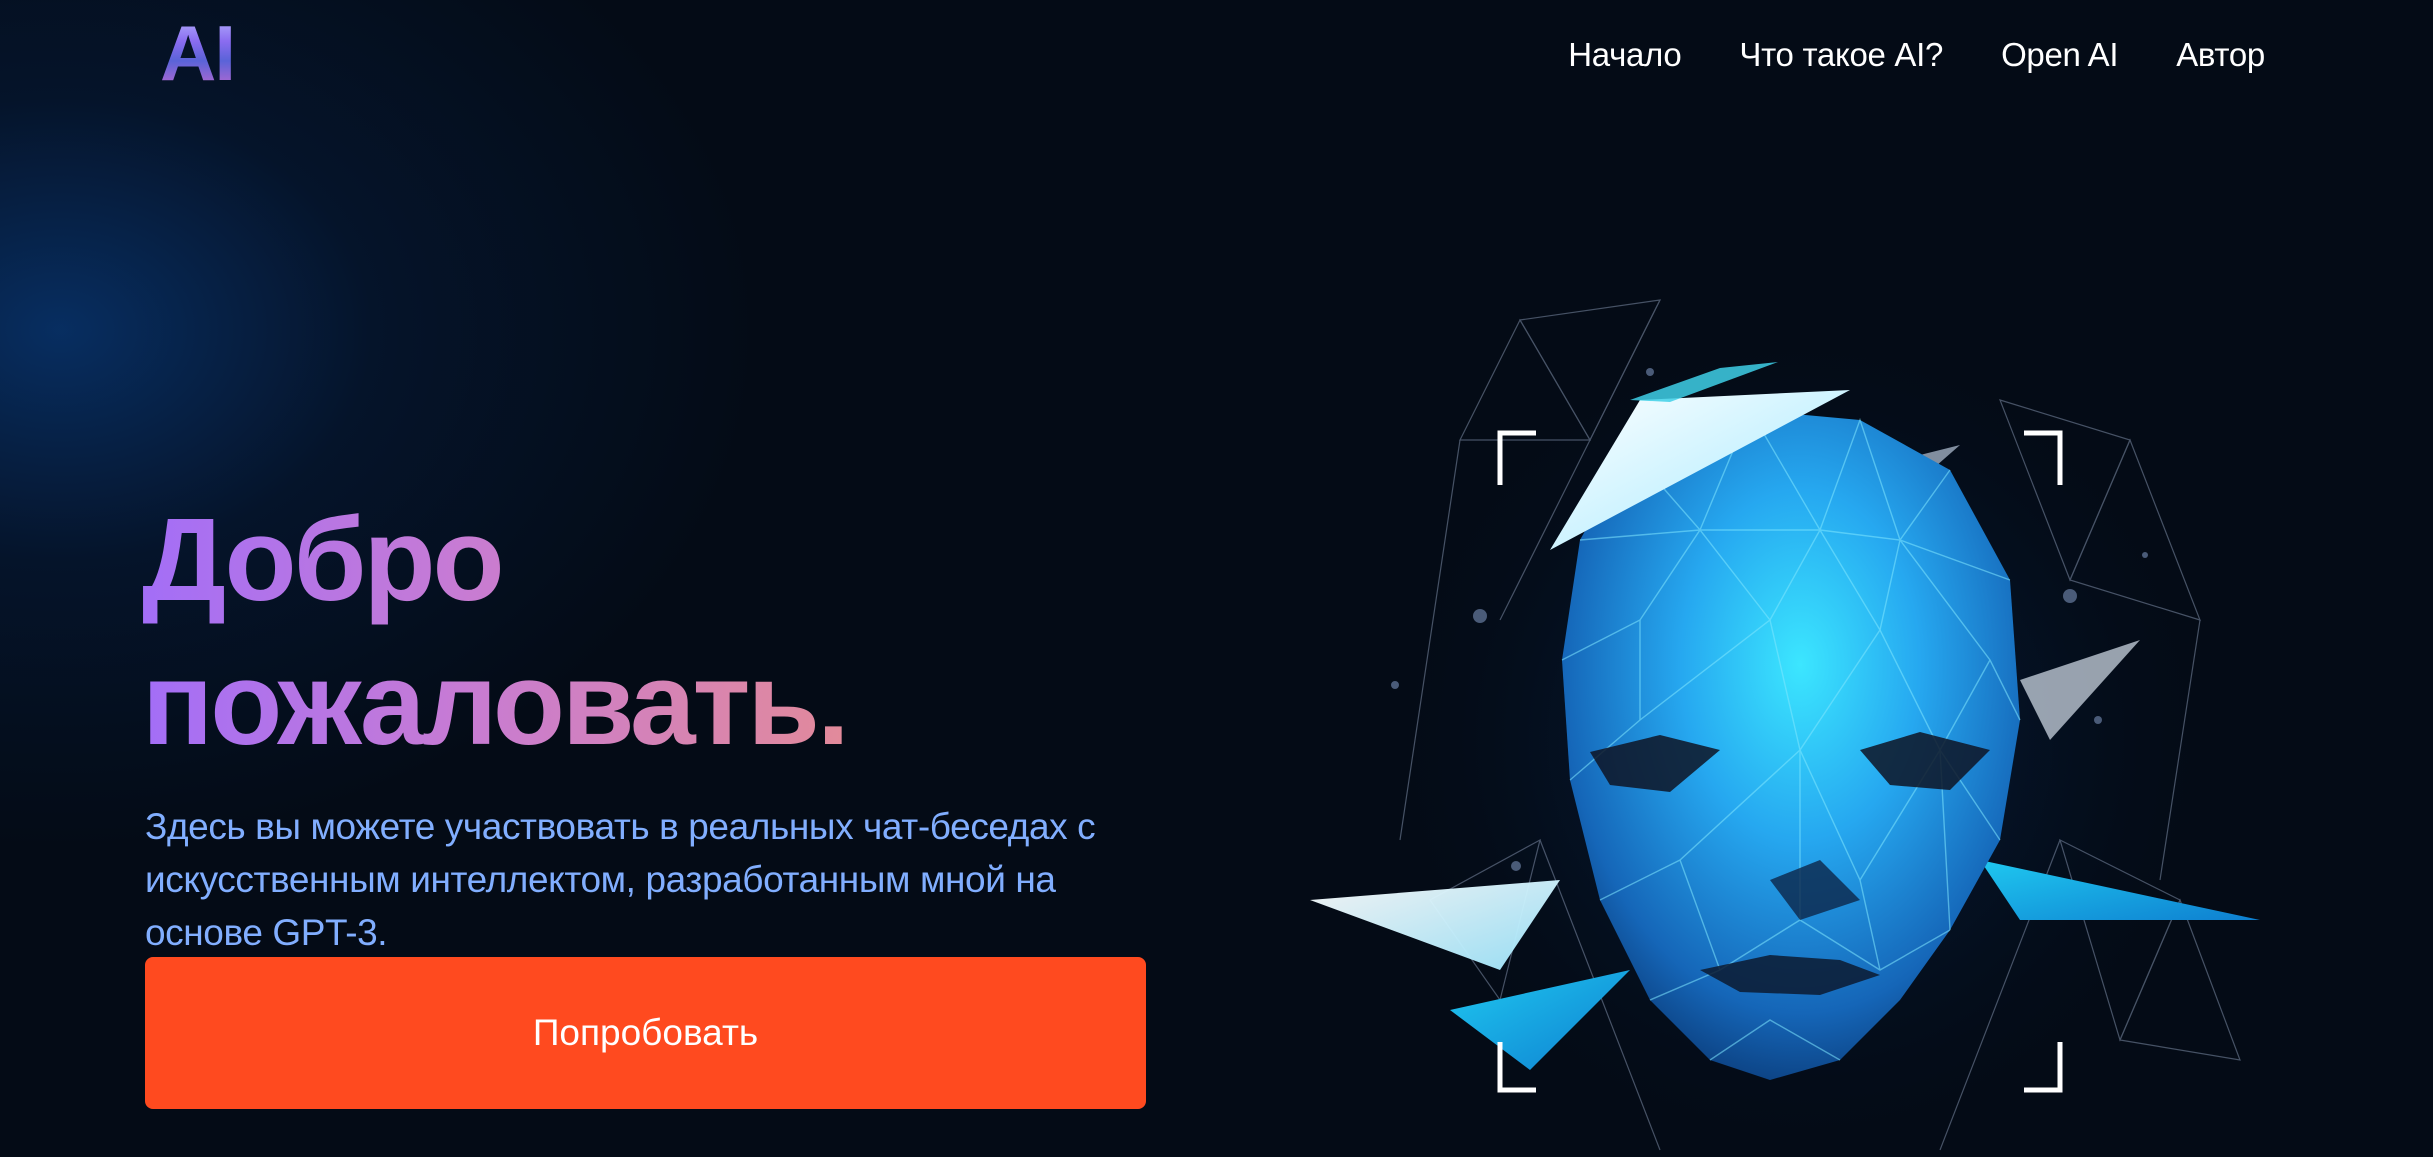 The width and height of the screenshot is (2433, 1157). What do you see at coordinates (494, 632) in the screenshot?
I see `hero-title: Добро пожаловать.` at bounding box center [494, 632].